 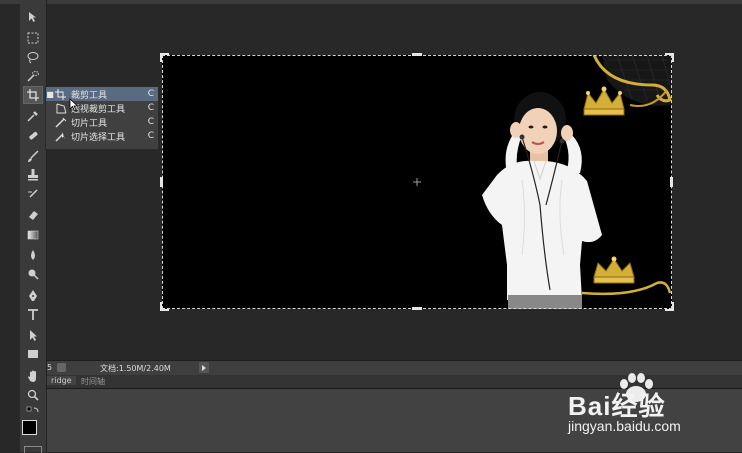 What do you see at coordinates (669, 306) in the screenshot?
I see `crop-handle-bottom-right` at bounding box center [669, 306].